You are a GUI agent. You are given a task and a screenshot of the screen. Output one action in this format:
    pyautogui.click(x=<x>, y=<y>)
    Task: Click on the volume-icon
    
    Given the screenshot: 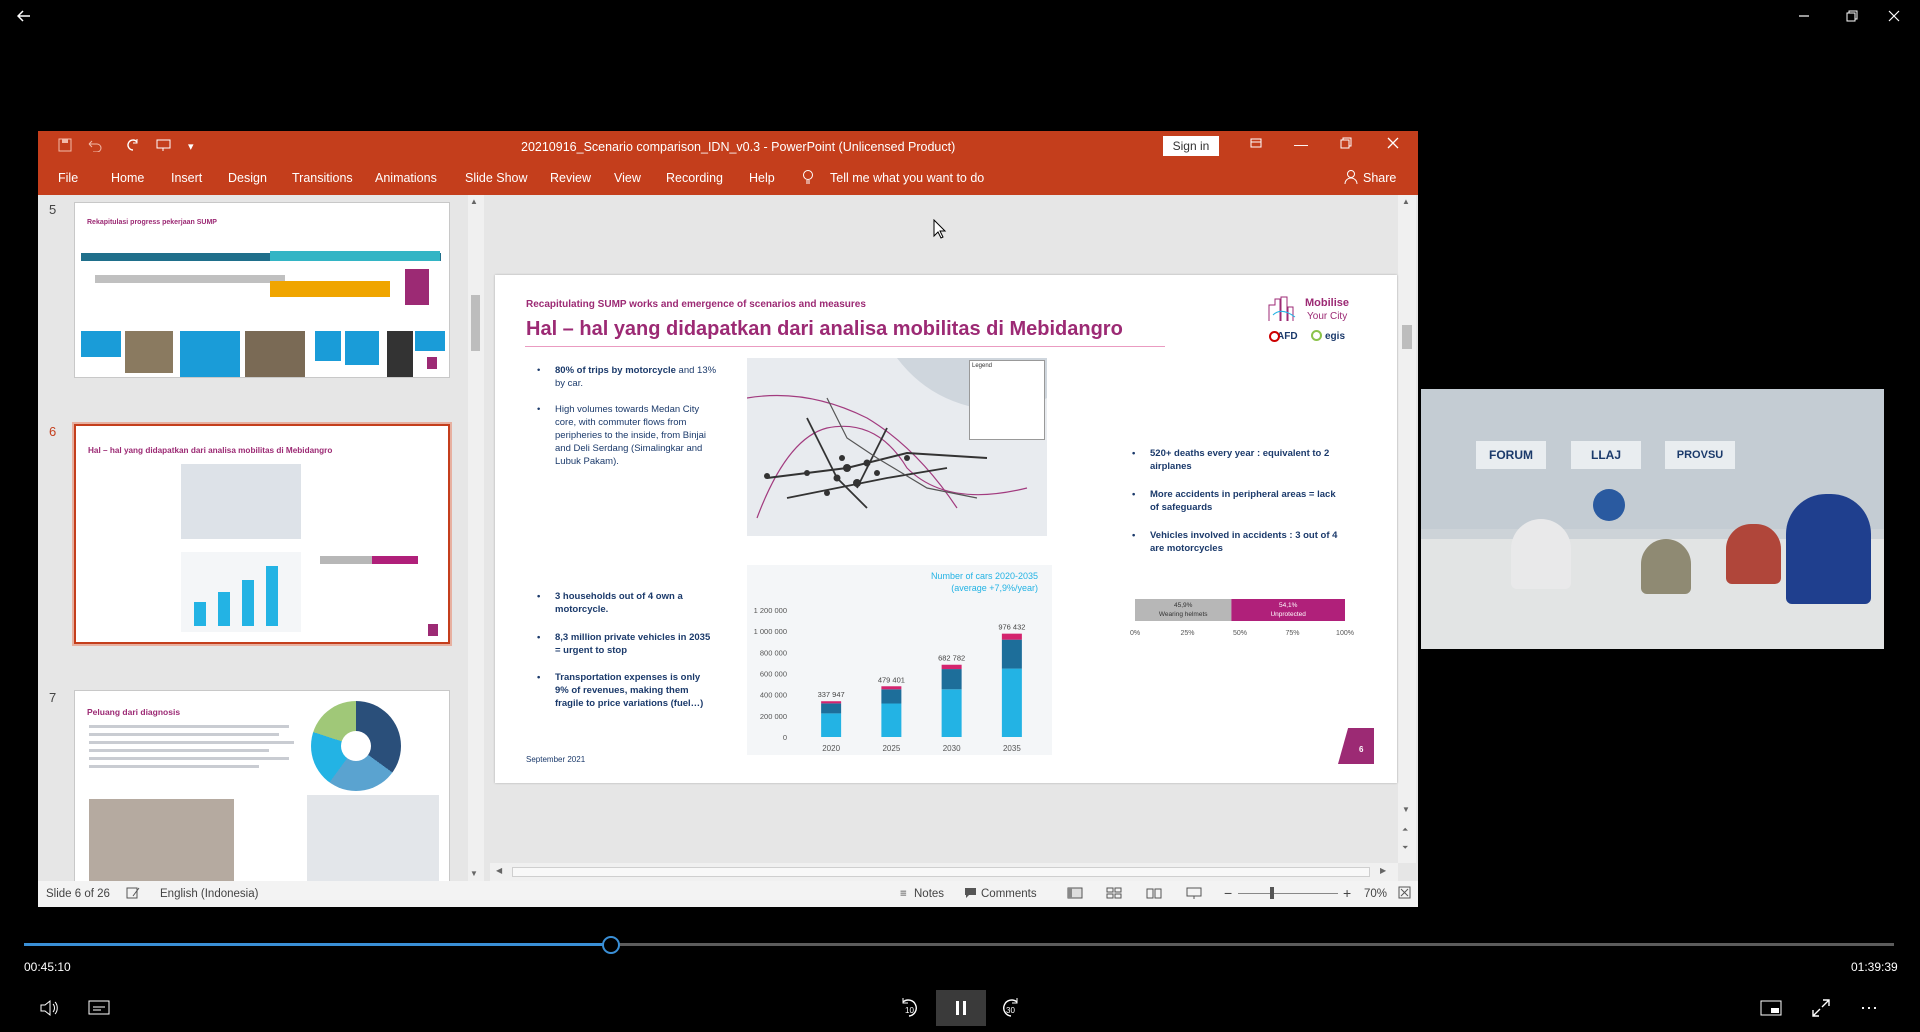 What is the action you would take?
    pyautogui.click(x=49, y=1008)
    